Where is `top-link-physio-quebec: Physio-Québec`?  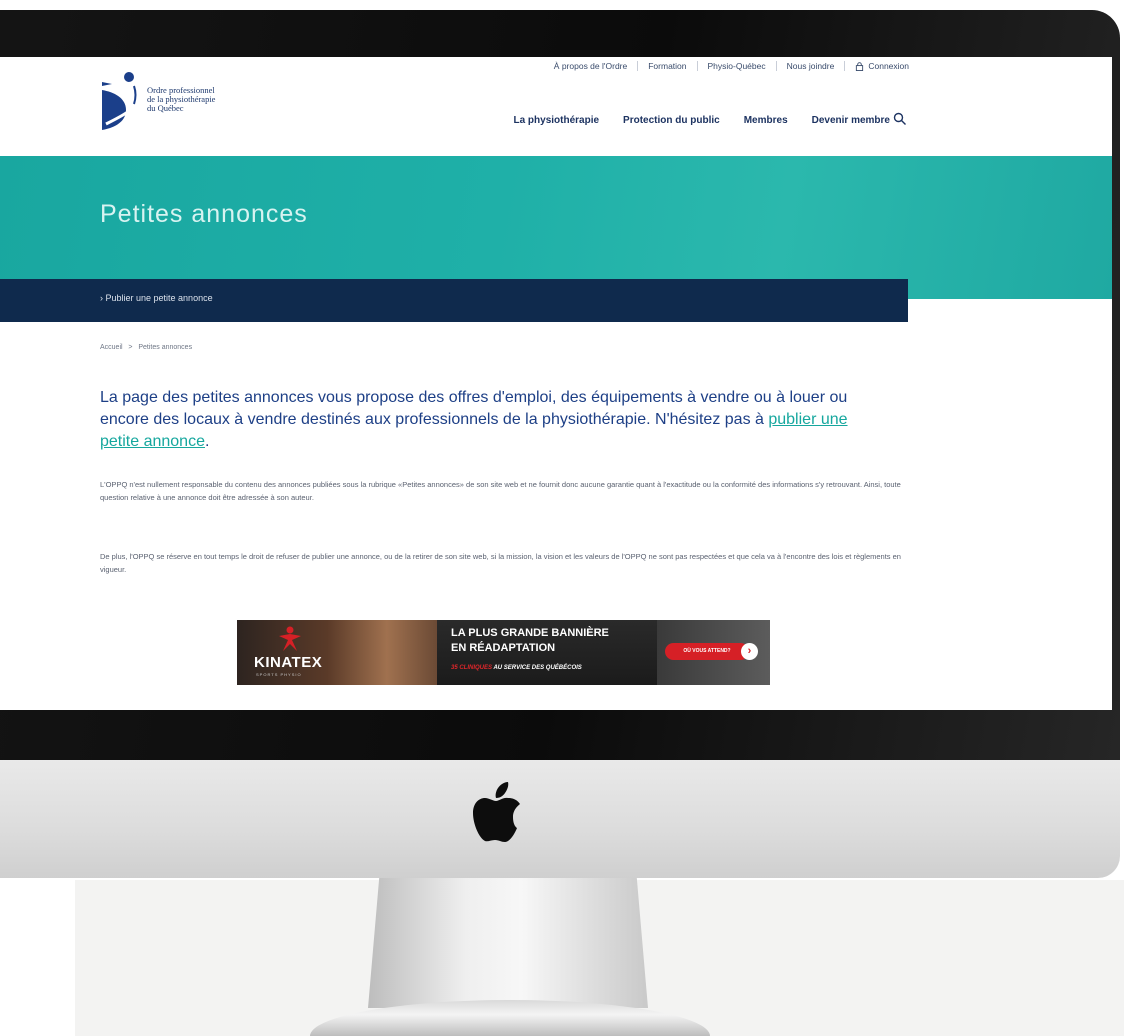
top-link-physio-quebec: Physio-Québec is located at coordinates (737, 66).